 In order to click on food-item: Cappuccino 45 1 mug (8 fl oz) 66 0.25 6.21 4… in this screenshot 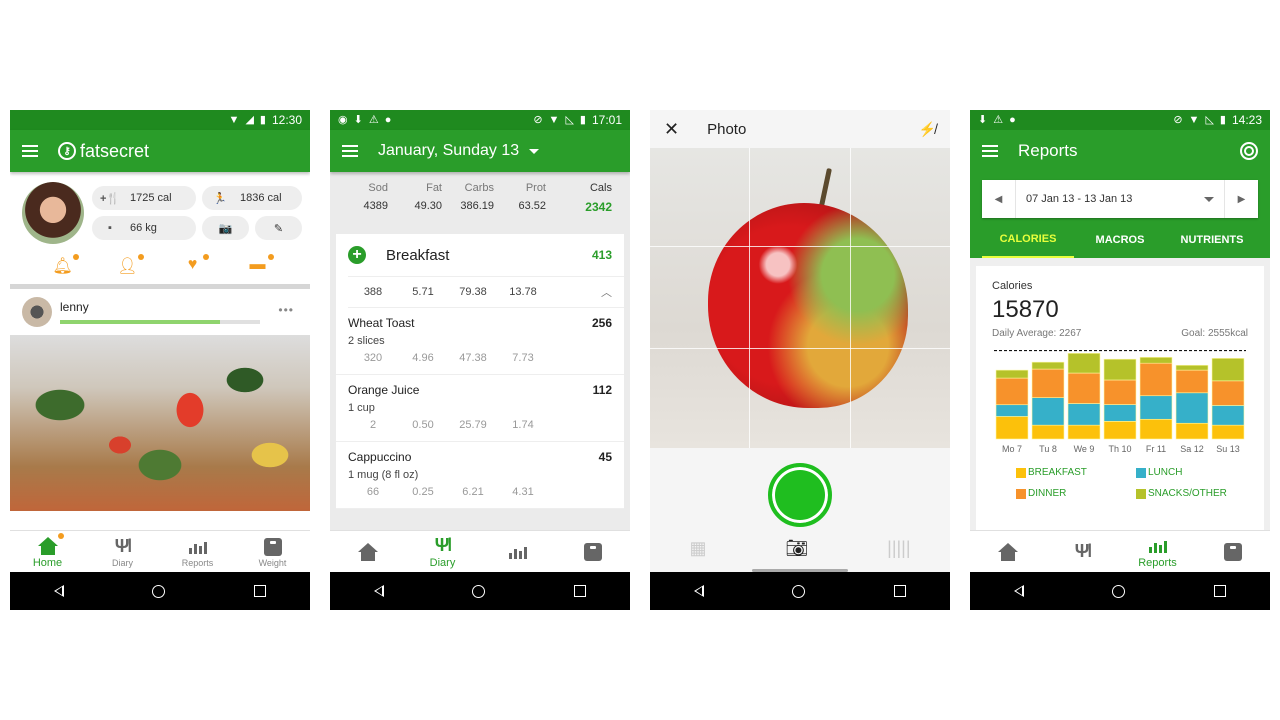, I will do `click(480, 475)`.